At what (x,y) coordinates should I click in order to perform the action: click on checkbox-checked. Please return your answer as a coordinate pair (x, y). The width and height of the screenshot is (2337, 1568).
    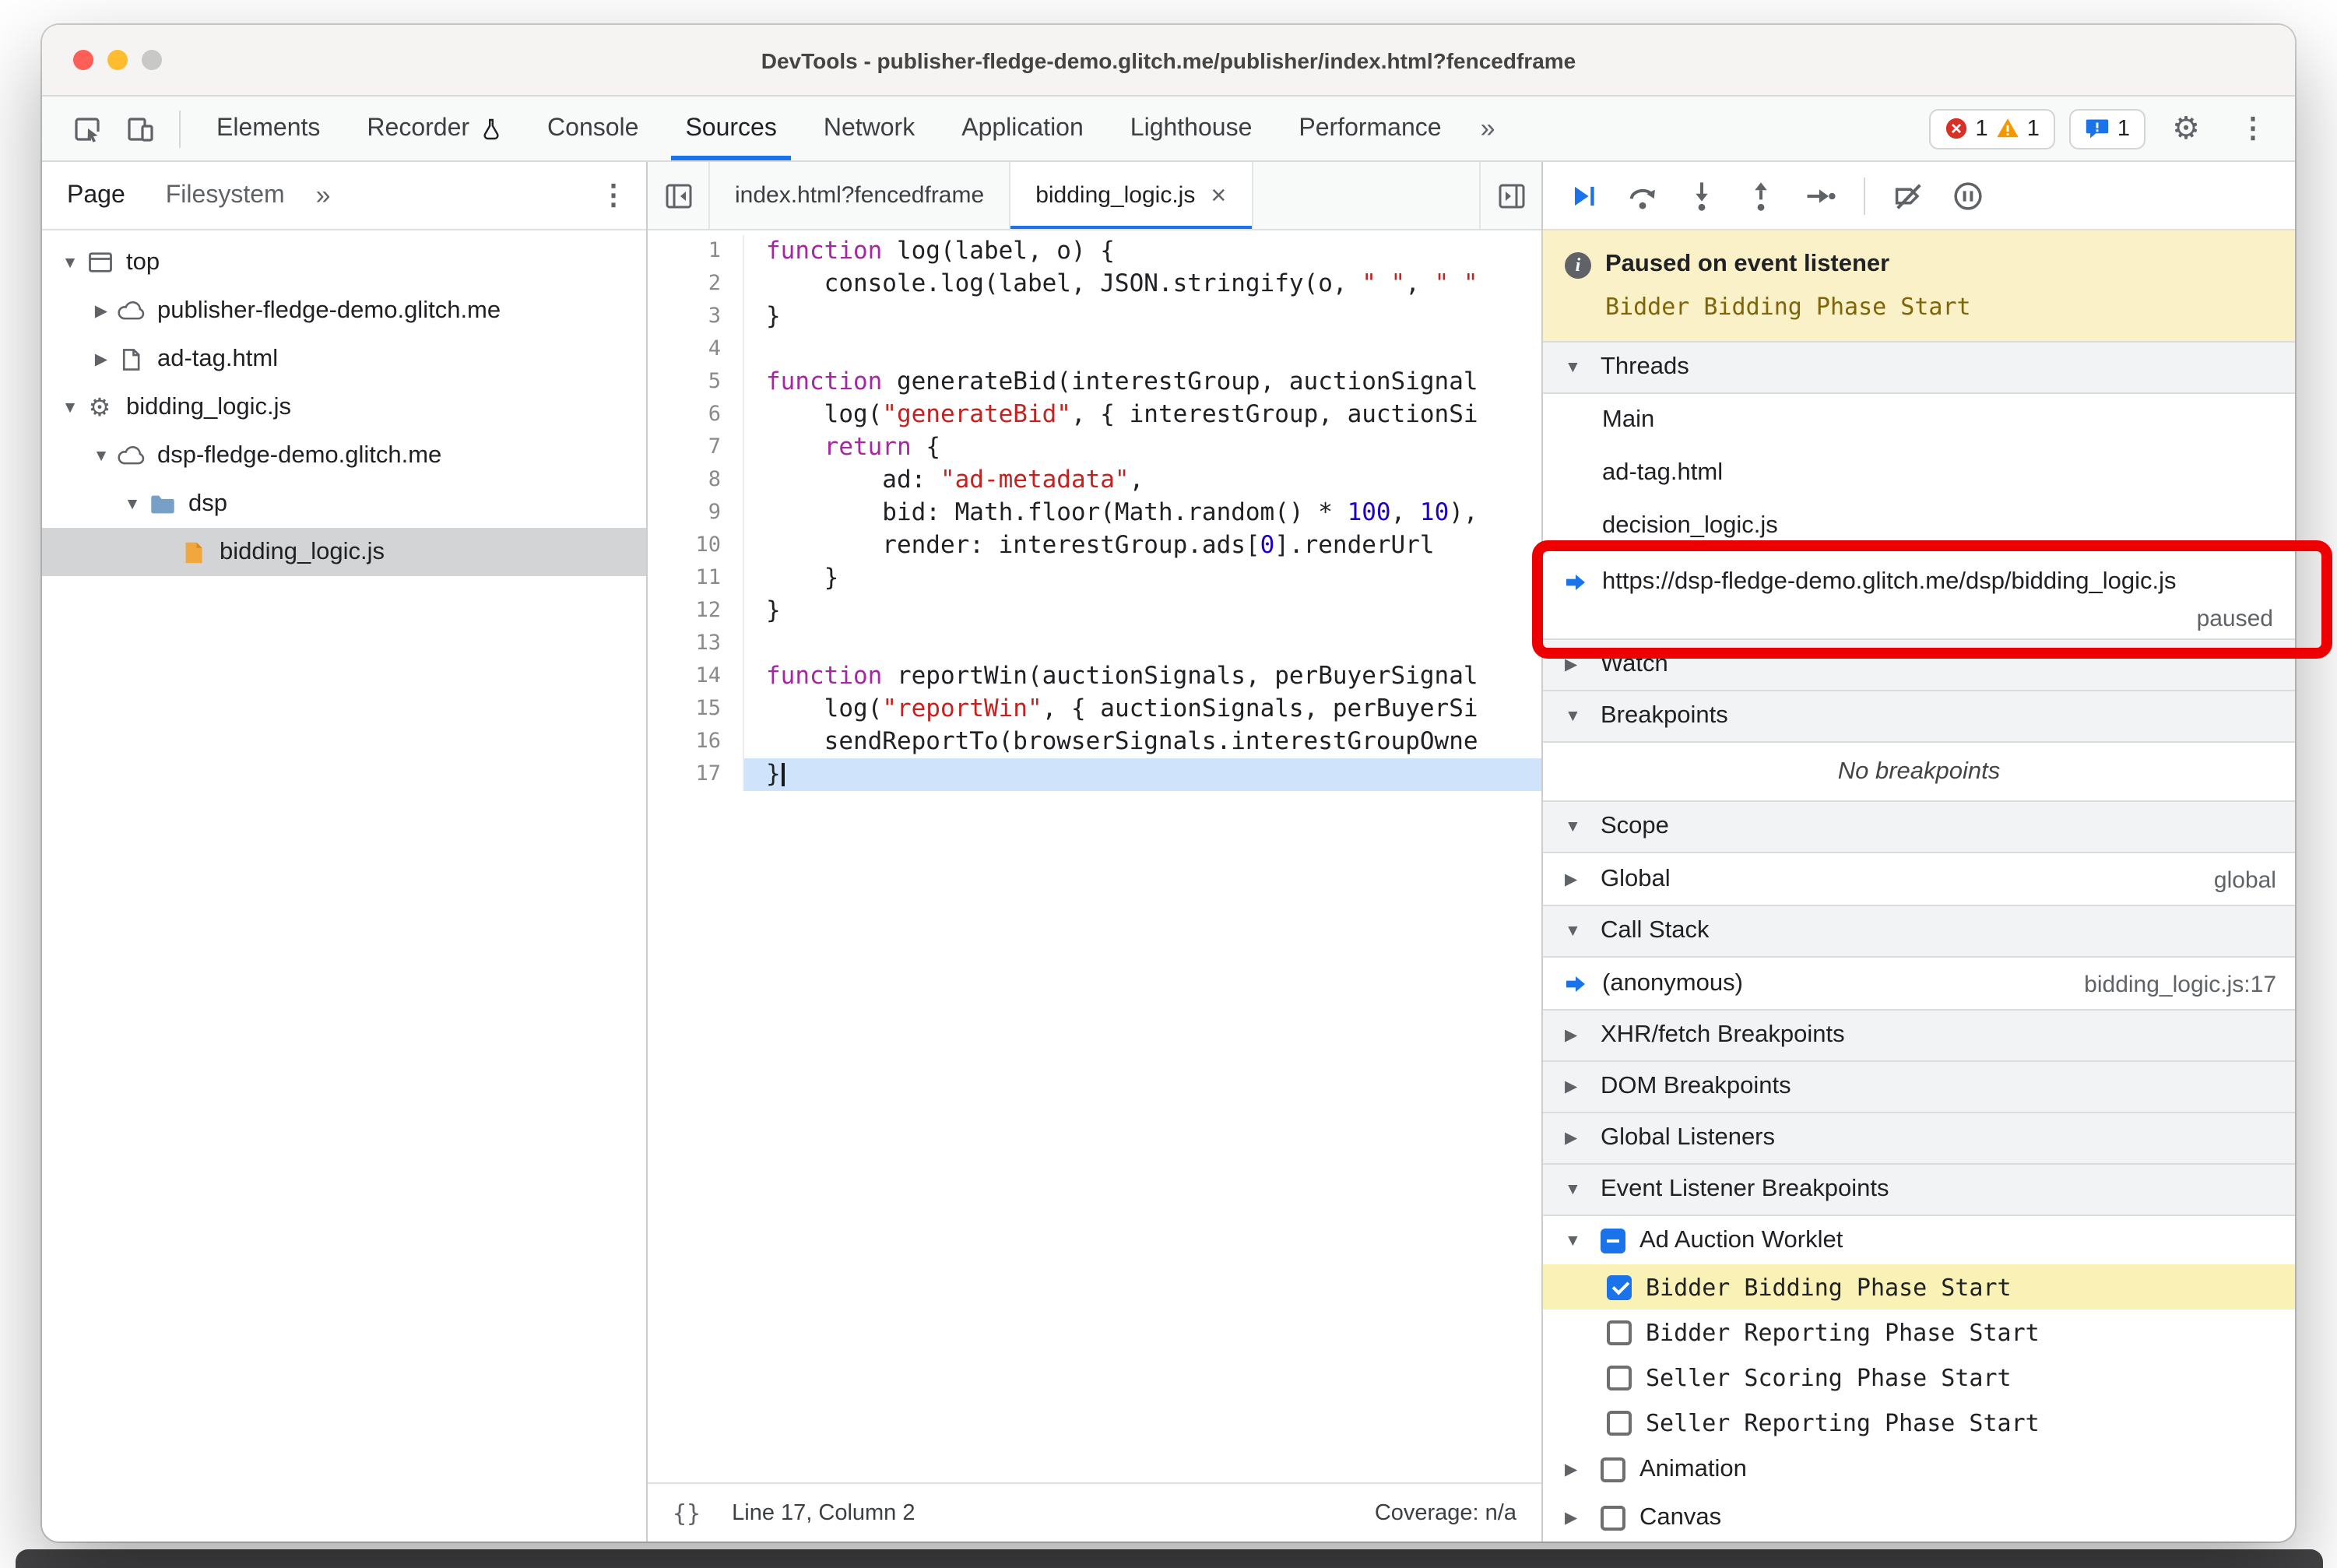
    Looking at the image, I should click on (1620, 1286).